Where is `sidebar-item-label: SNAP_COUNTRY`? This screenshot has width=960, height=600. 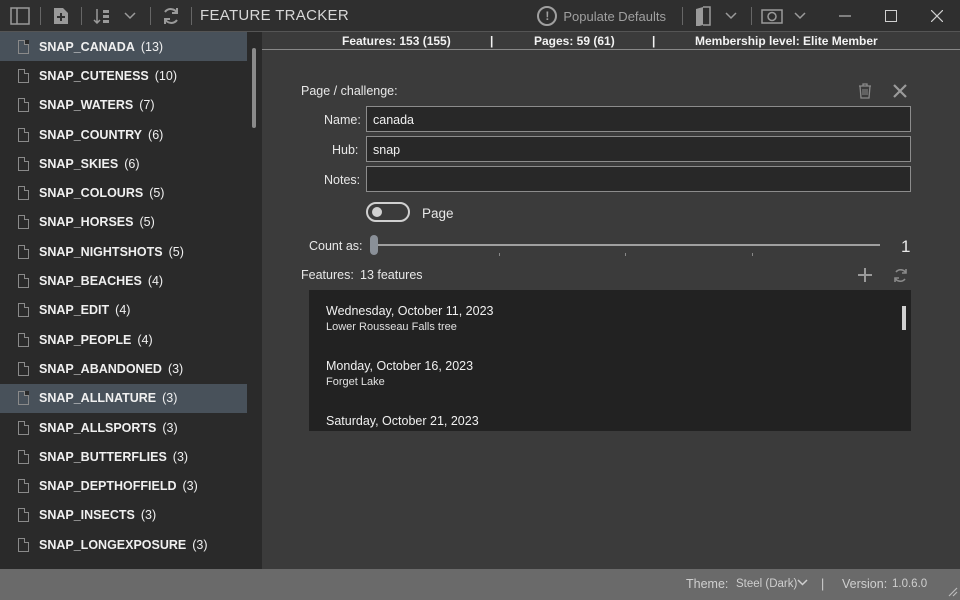
sidebar-item-label: SNAP_COUNTRY is located at coordinates (91, 134).